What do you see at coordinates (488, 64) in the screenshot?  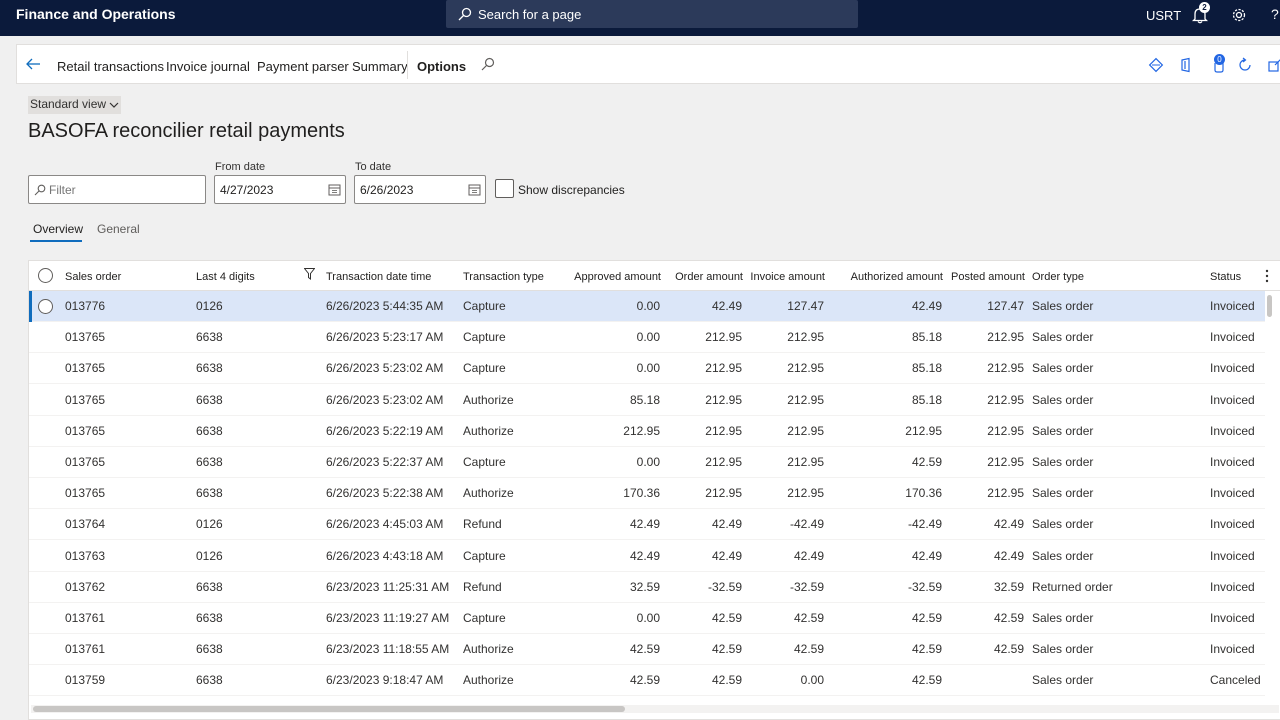 I see `search-icon` at bounding box center [488, 64].